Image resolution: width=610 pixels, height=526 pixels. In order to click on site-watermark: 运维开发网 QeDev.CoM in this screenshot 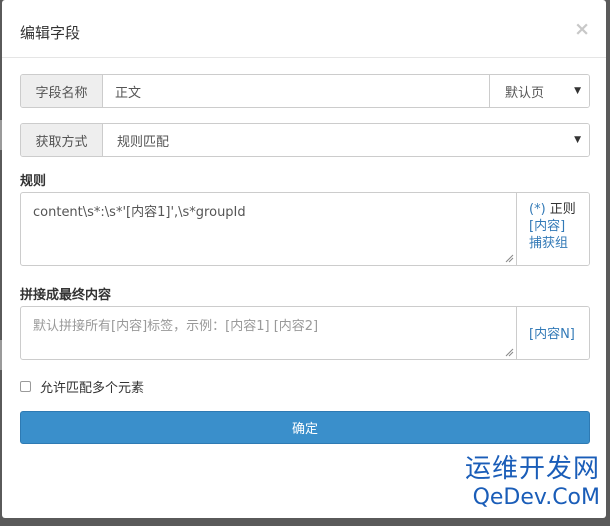, I will do `click(532, 482)`.